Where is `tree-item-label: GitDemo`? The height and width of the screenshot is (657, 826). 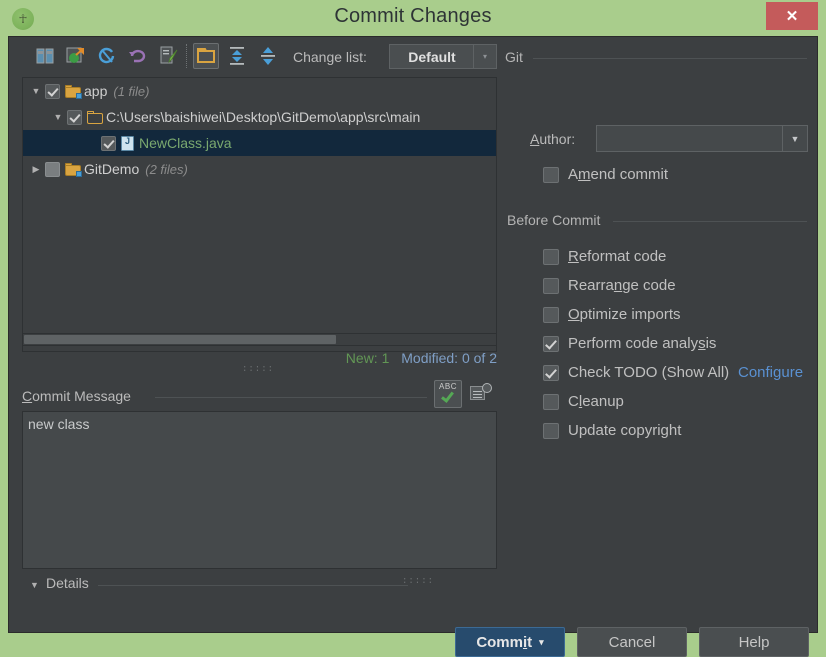 tree-item-label: GitDemo is located at coordinates (112, 169).